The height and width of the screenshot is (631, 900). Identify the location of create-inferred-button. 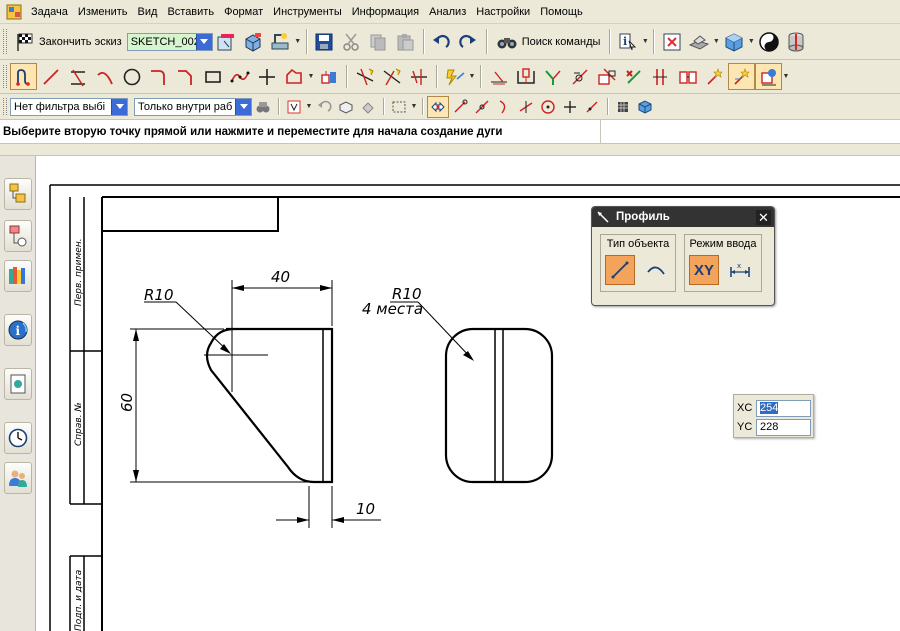
(714, 76).